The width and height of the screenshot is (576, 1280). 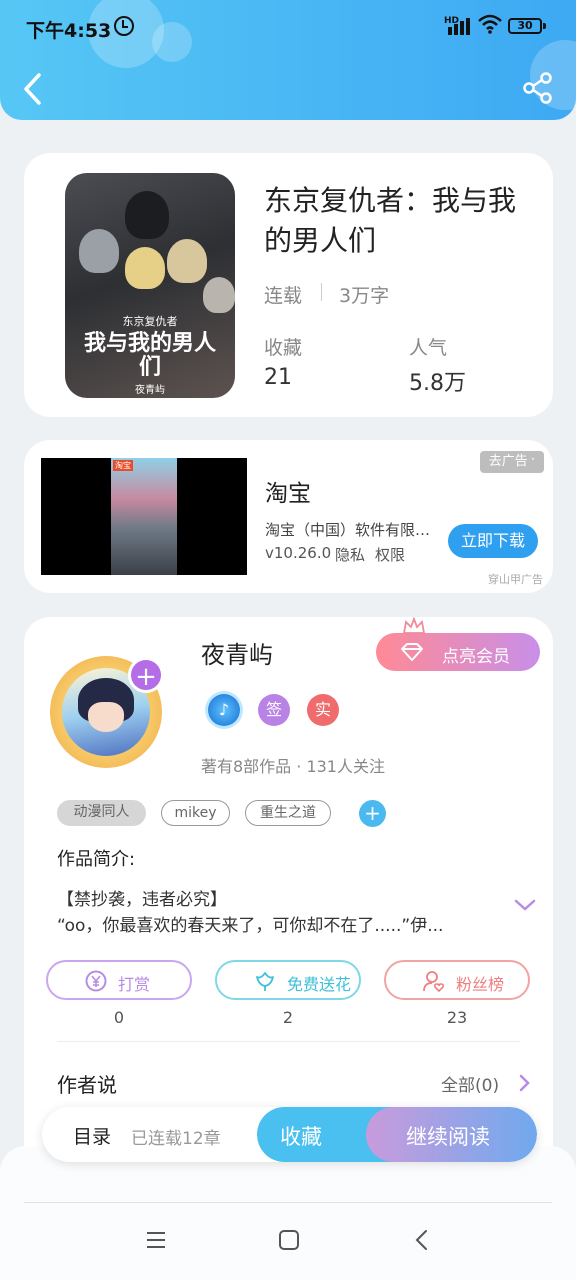 What do you see at coordinates (176, 1139) in the screenshot?
I see `chapter-count: 已连载12章` at bounding box center [176, 1139].